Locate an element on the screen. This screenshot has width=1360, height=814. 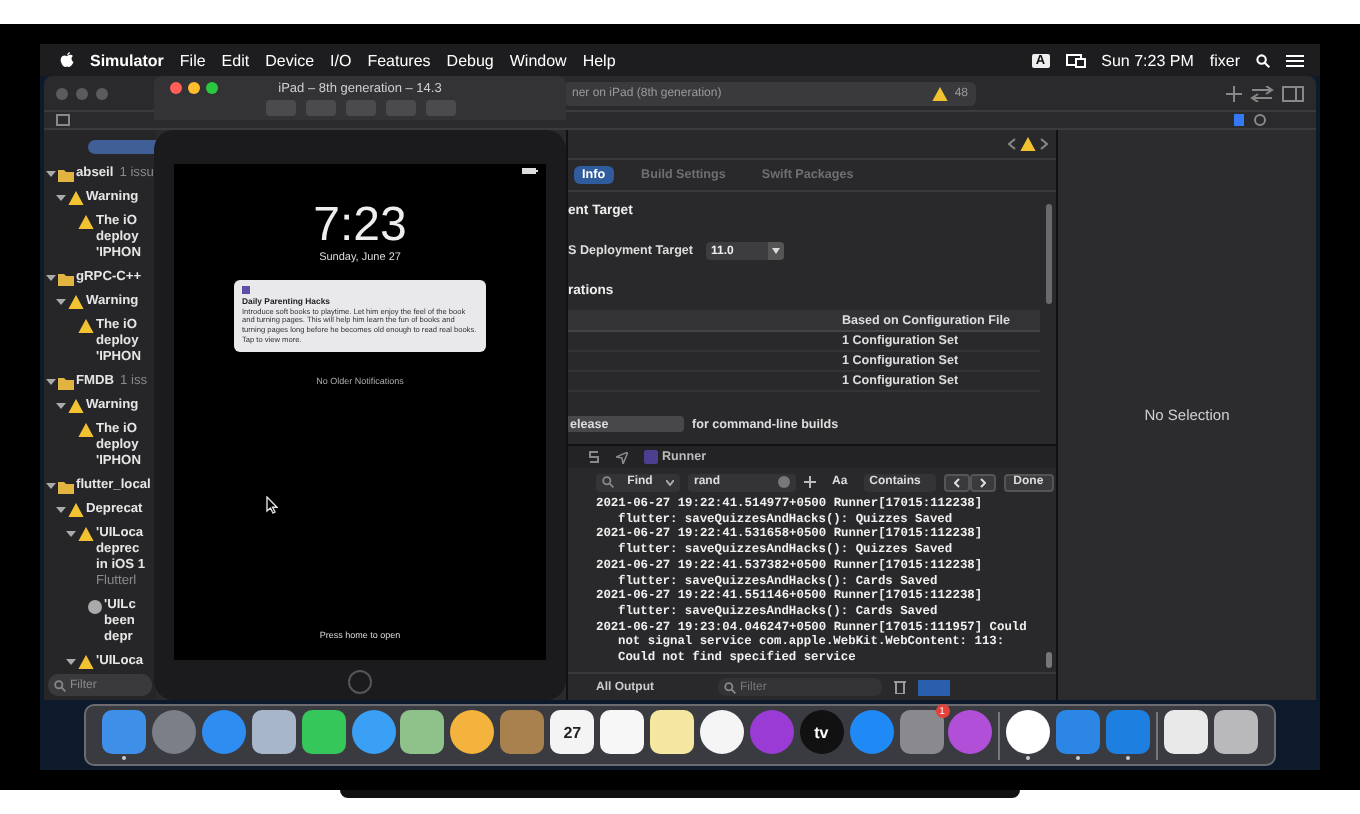
close-button is located at coordinates (176, 88).